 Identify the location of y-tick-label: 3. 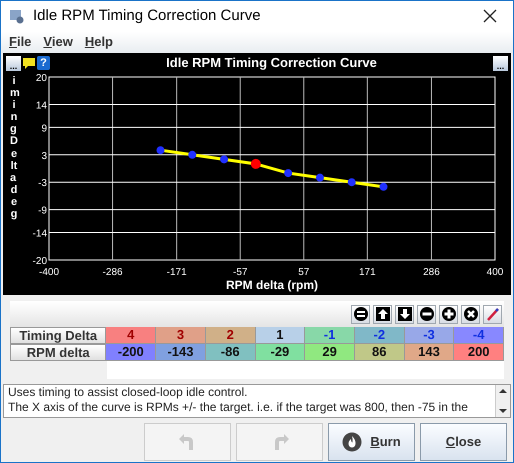
(44, 156).